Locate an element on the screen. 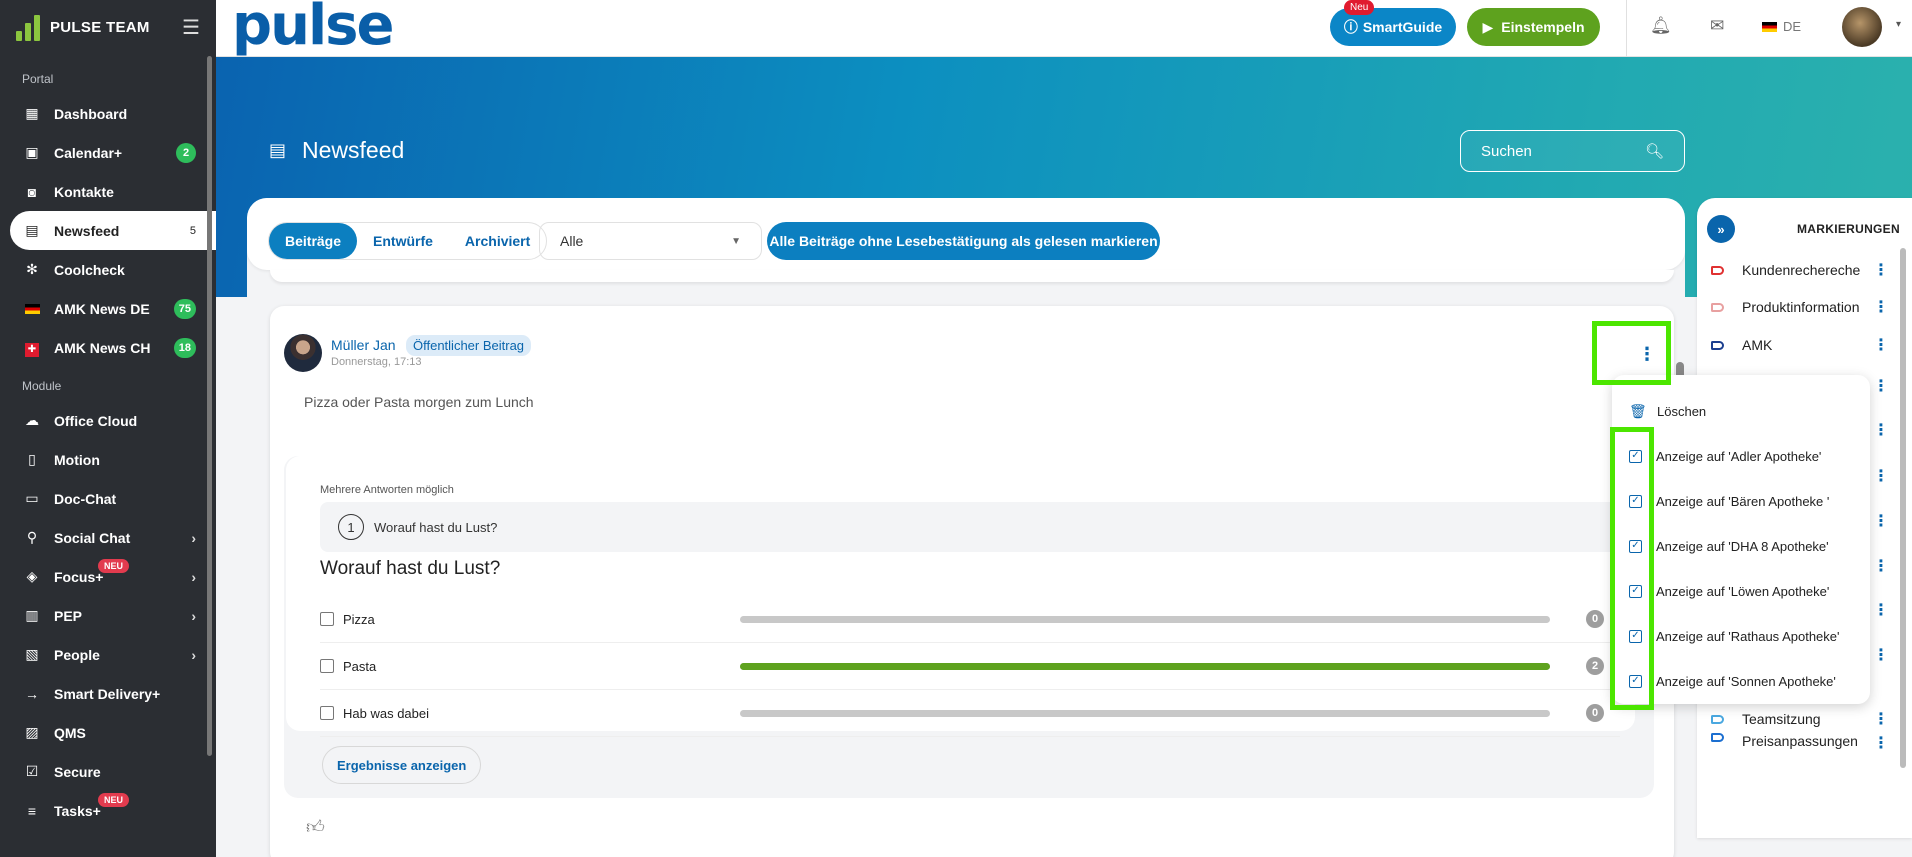 The height and width of the screenshot is (857, 1912). dashboard-icon: ▦ is located at coordinates (32, 113).